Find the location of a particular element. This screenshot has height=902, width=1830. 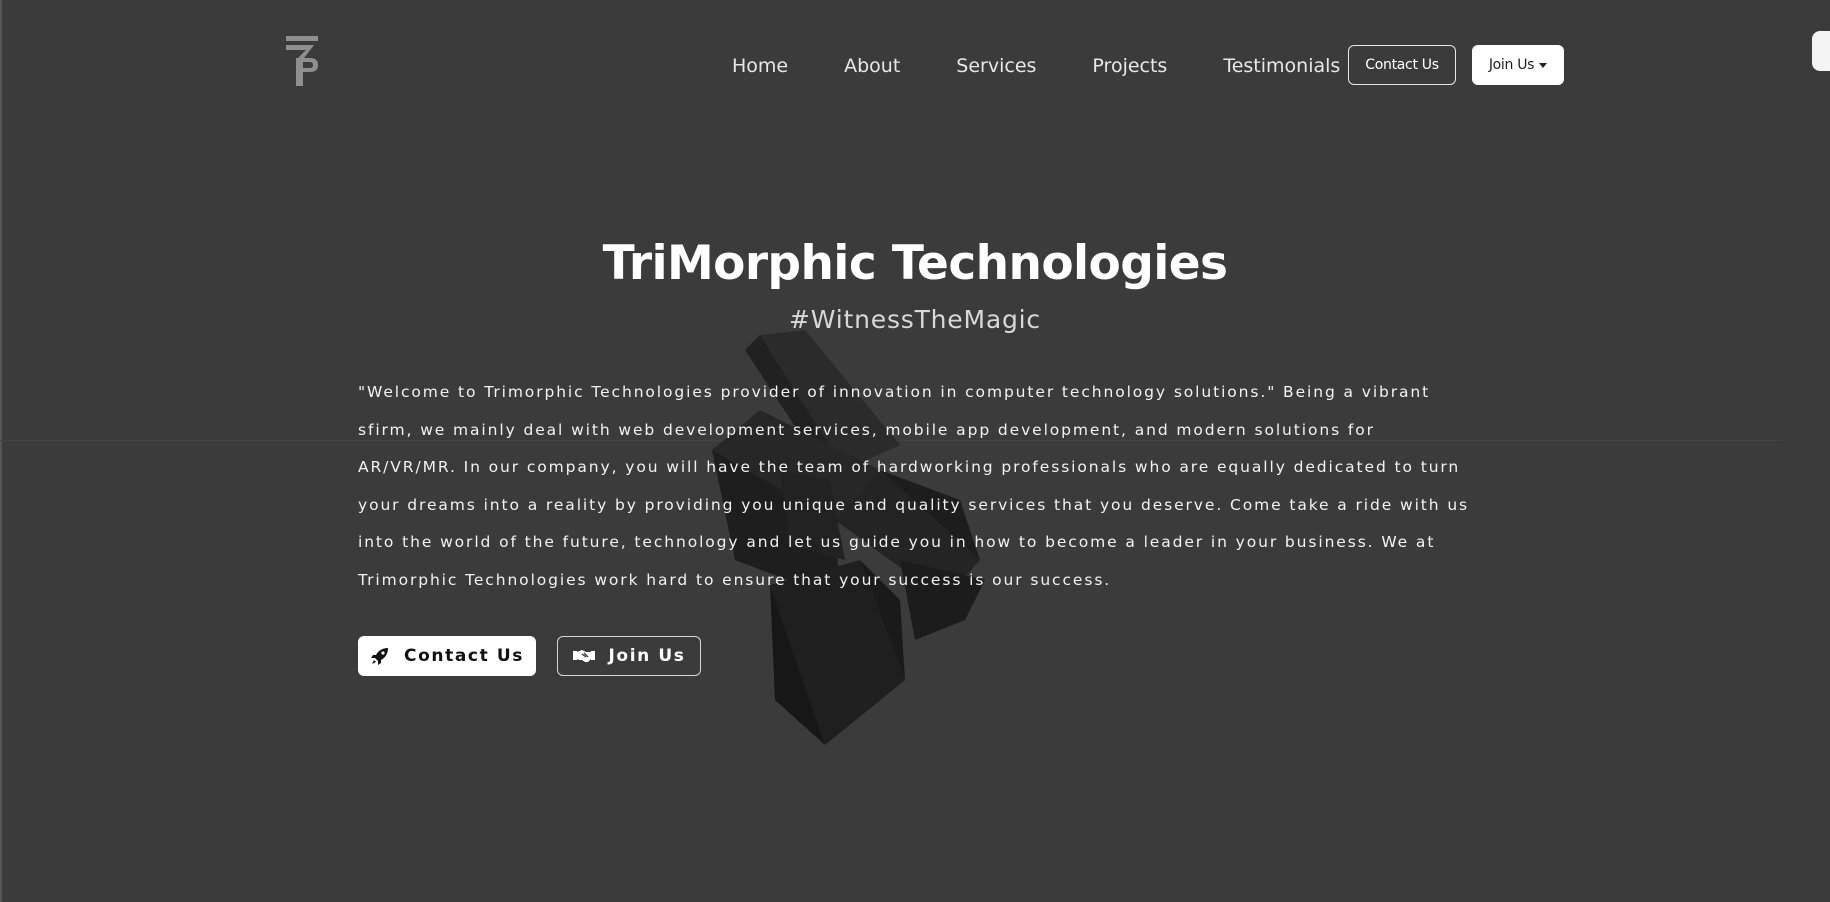

left-border is located at coordinates (1, 451).